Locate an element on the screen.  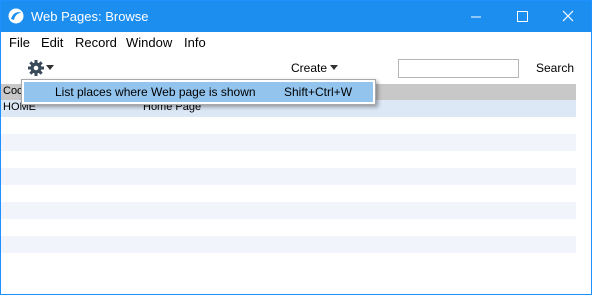
create-button: Create is located at coordinates (309, 68).